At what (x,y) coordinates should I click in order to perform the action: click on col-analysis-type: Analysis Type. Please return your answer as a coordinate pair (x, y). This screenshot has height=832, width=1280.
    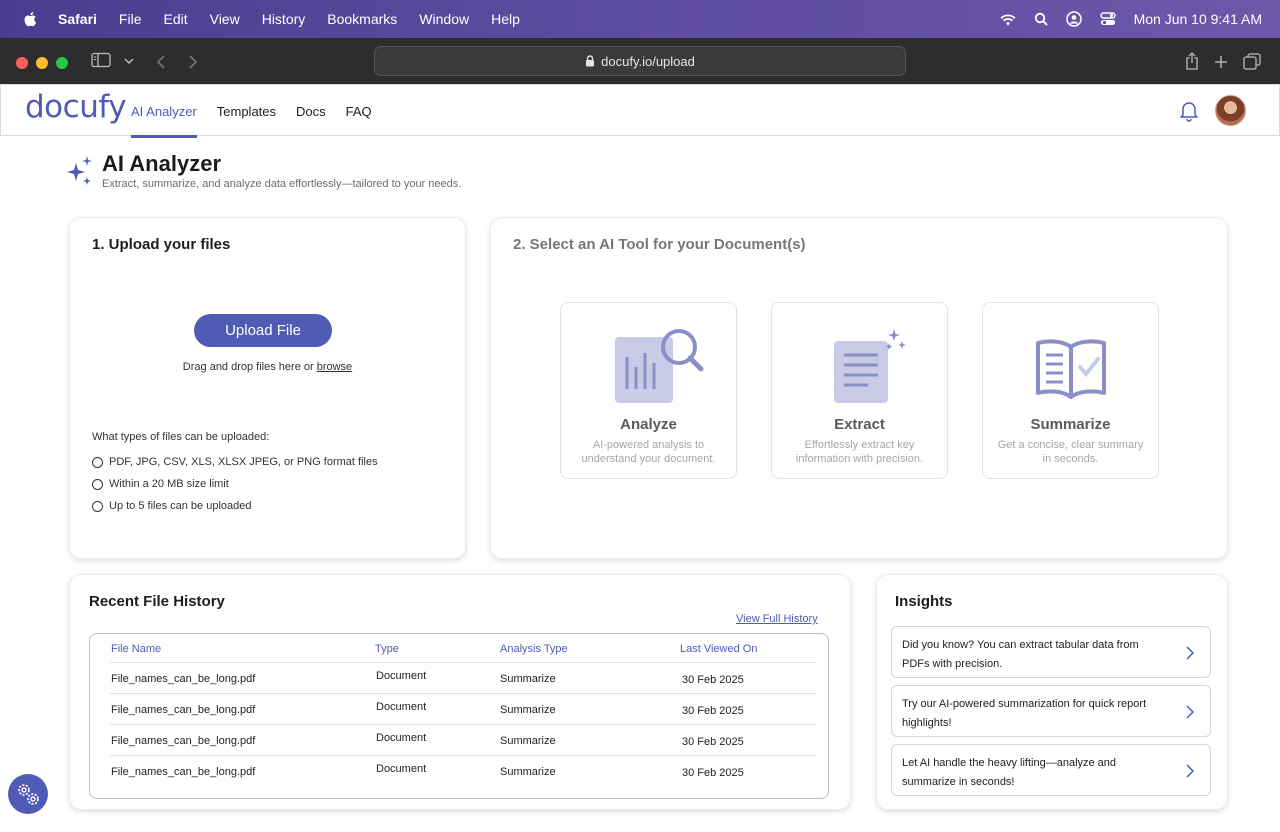
    Looking at the image, I should click on (534, 649).